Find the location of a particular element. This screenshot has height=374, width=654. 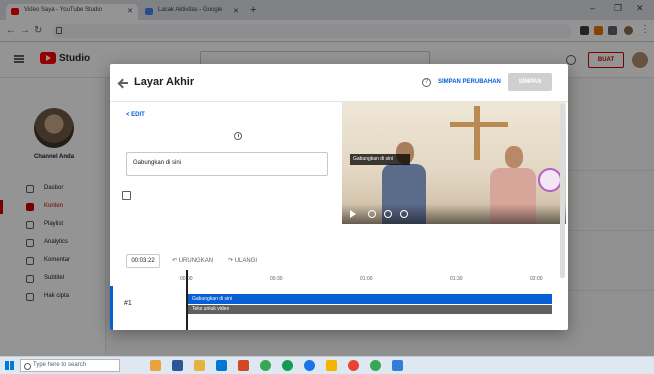

help-icon: ? is located at coordinates (426, 82).